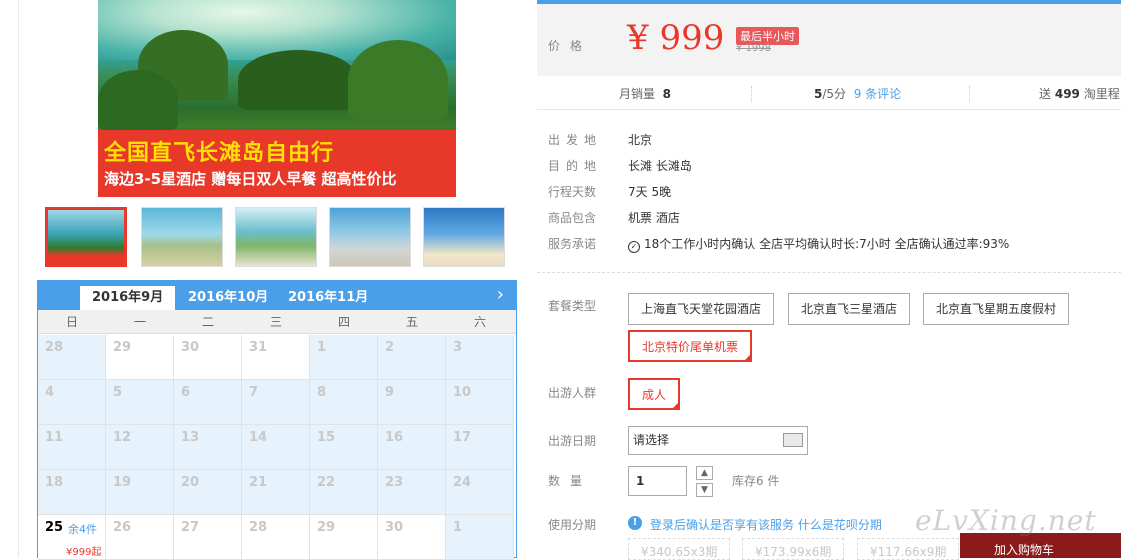 The width and height of the screenshot is (1121, 560). I want to click on day-number: 20, so click(190, 482).